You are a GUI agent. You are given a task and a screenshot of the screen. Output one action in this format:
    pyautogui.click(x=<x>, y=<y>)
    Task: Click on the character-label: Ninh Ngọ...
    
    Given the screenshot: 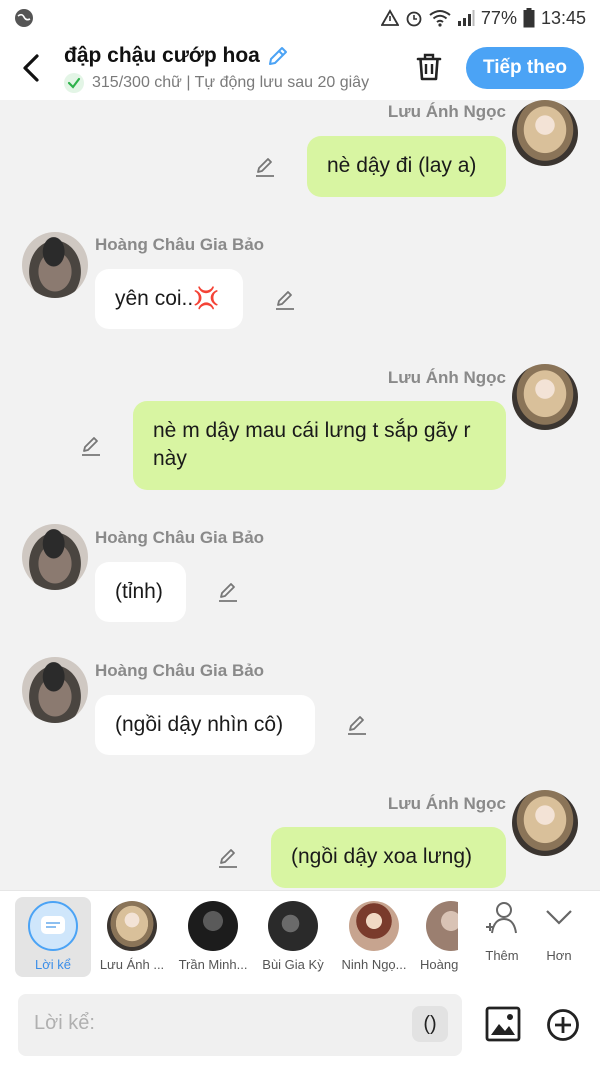 What is the action you would take?
    pyautogui.click(x=374, y=964)
    